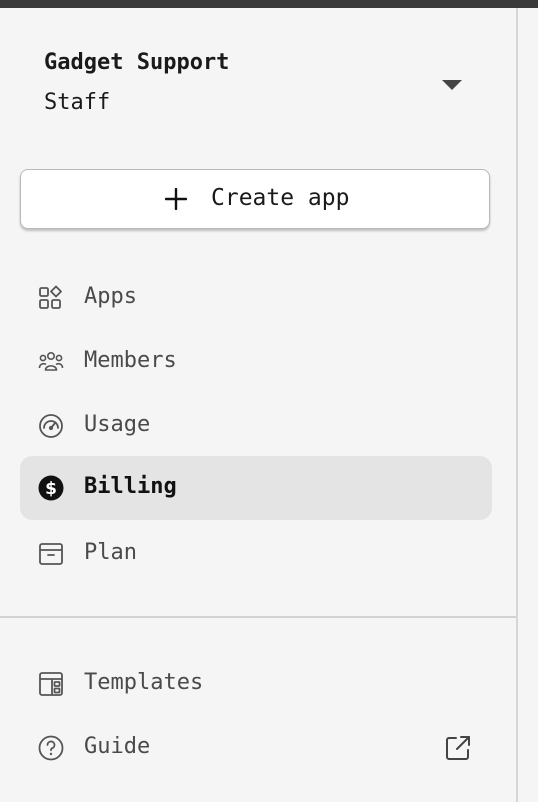  I want to click on help-circle-icon, so click(51, 748).